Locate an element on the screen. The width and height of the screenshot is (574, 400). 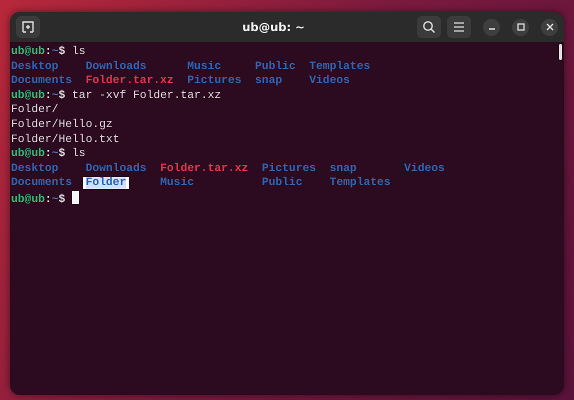
close-icon is located at coordinates (550, 27).